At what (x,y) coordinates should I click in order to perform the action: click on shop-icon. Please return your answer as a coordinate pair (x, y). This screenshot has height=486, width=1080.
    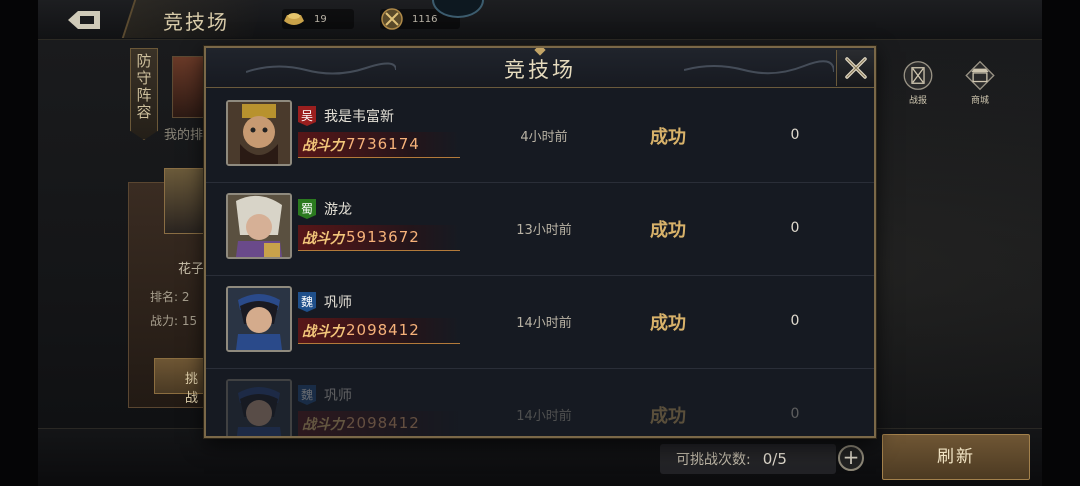
    Looking at the image, I should click on (980, 75).